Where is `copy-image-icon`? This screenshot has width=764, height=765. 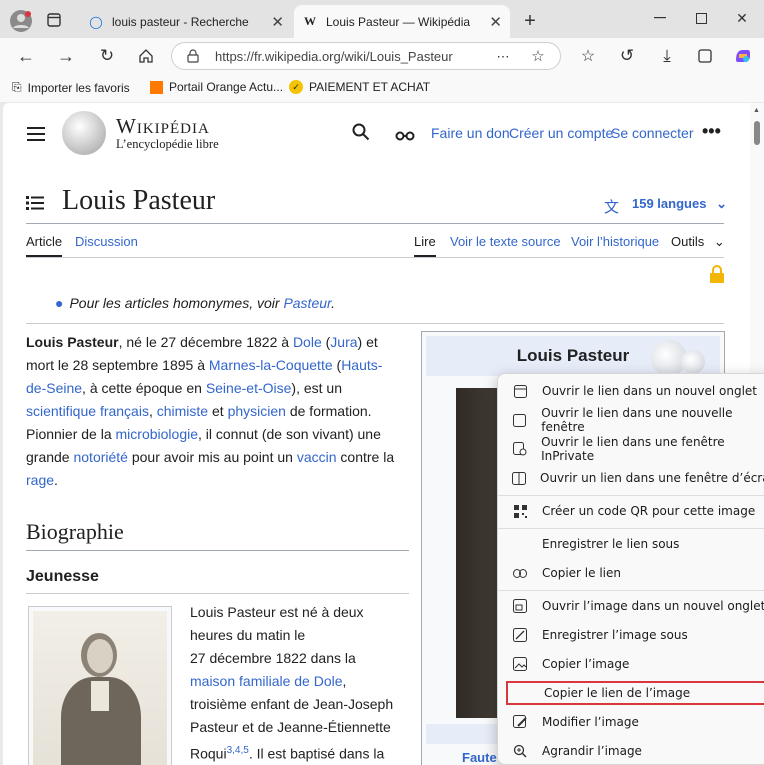 copy-image-icon is located at coordinates (520, 664).